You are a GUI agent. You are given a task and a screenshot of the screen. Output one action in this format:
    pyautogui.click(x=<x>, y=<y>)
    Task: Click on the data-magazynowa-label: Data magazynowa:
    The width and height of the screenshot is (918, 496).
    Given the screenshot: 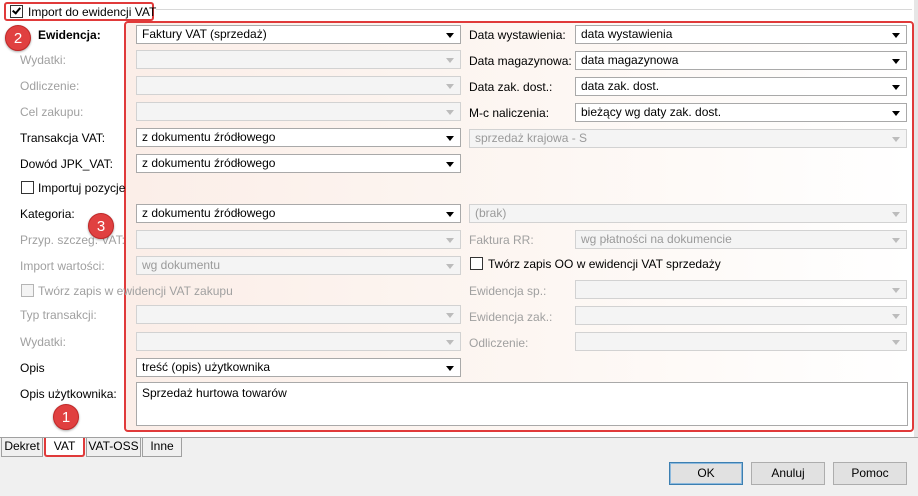 What is the action you would take?
    pyautogui.click(x=520, y=61)
    